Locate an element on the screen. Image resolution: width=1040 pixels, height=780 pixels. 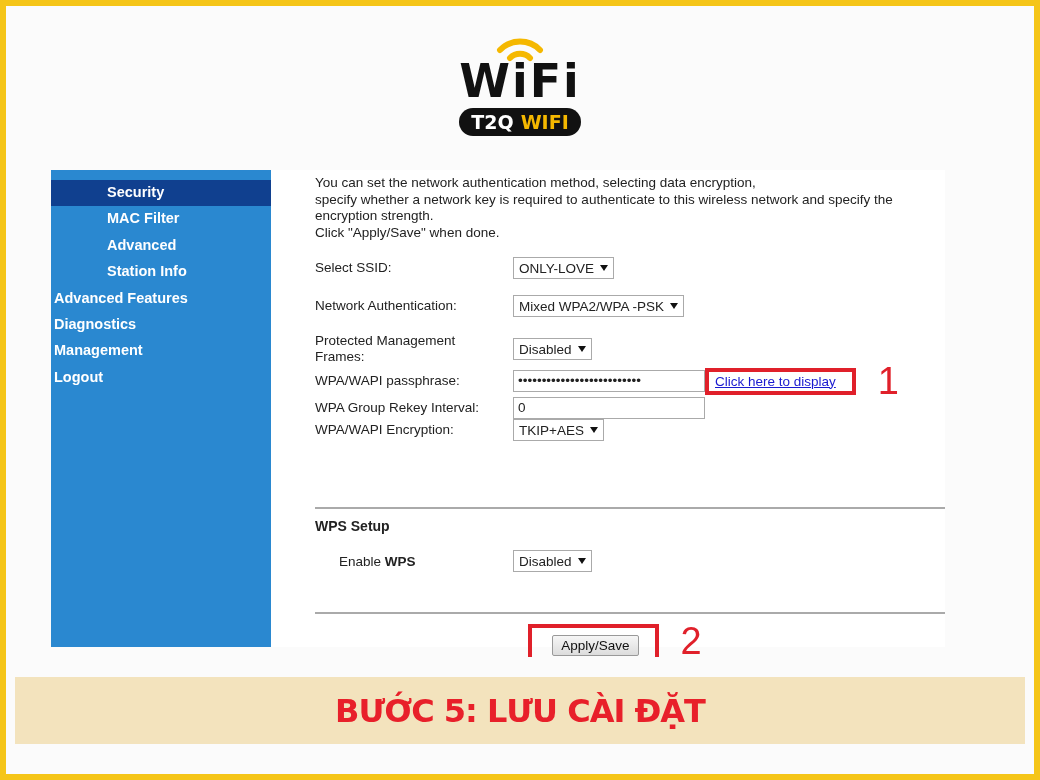
badge-text-accent: WIFI is located at coordinates (544, 122).